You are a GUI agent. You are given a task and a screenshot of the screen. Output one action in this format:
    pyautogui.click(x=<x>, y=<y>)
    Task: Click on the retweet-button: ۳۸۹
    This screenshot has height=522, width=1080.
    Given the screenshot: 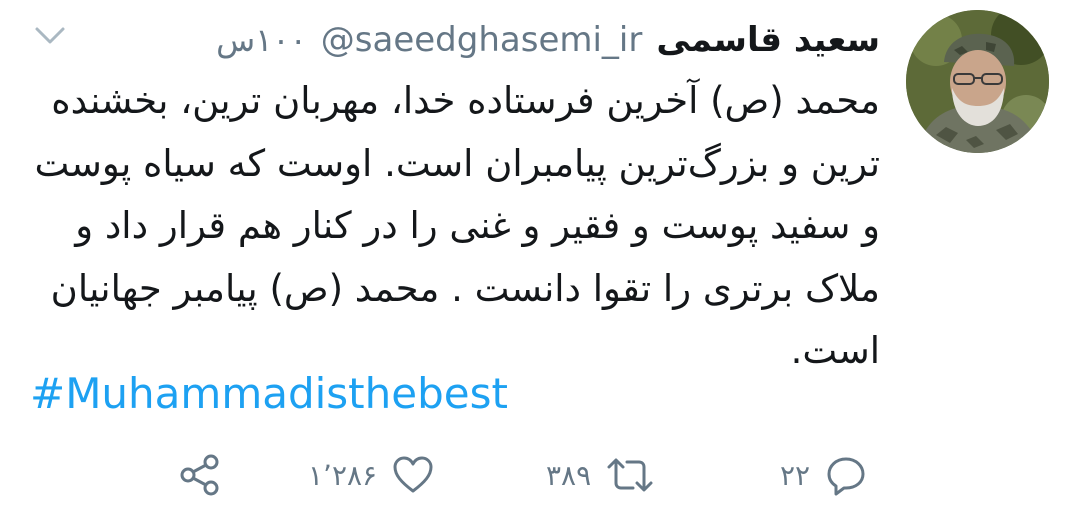 What is the action you would take?
    pyautogui.click(x=600, y=475)
    